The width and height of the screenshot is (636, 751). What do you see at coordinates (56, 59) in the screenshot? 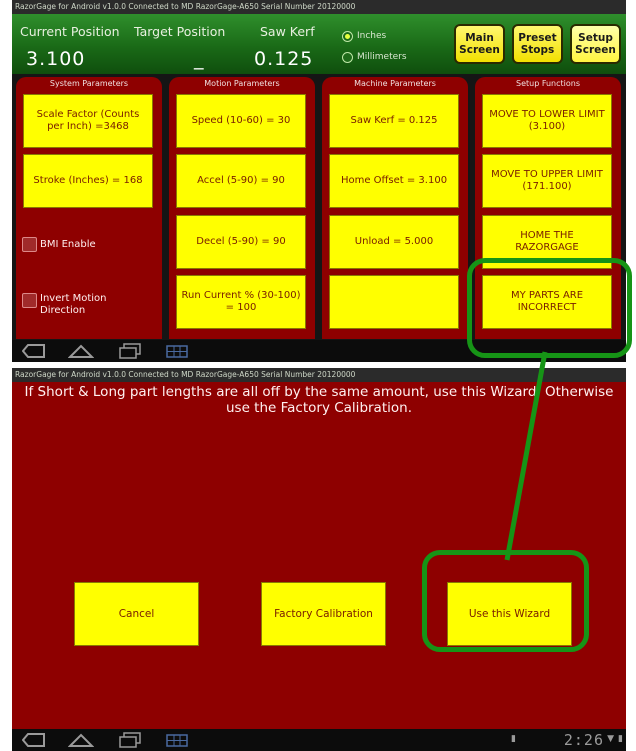
I see `current-position-value: 3.100` at bounding box center [56, 59].